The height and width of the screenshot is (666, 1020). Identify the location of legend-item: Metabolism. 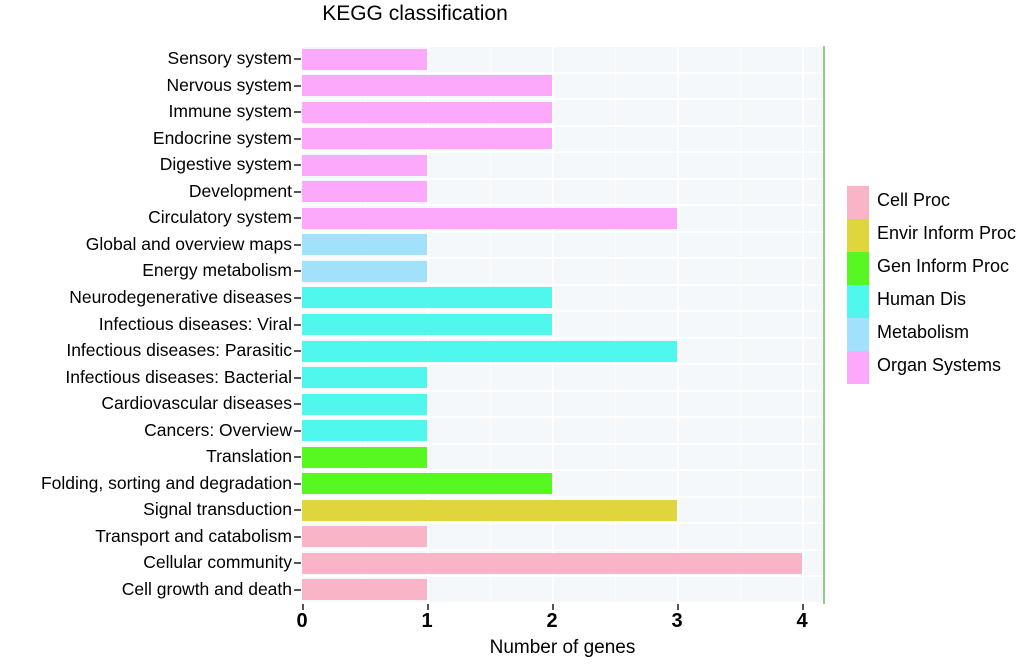
(933, 334).